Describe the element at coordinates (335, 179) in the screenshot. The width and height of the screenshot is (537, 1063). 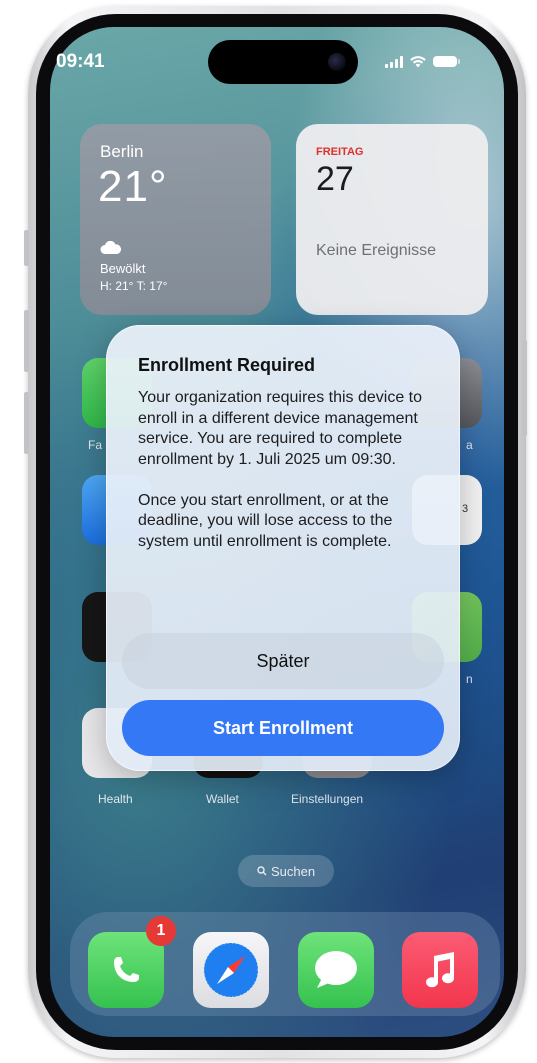
I see `calendar-date: 27` at that location.